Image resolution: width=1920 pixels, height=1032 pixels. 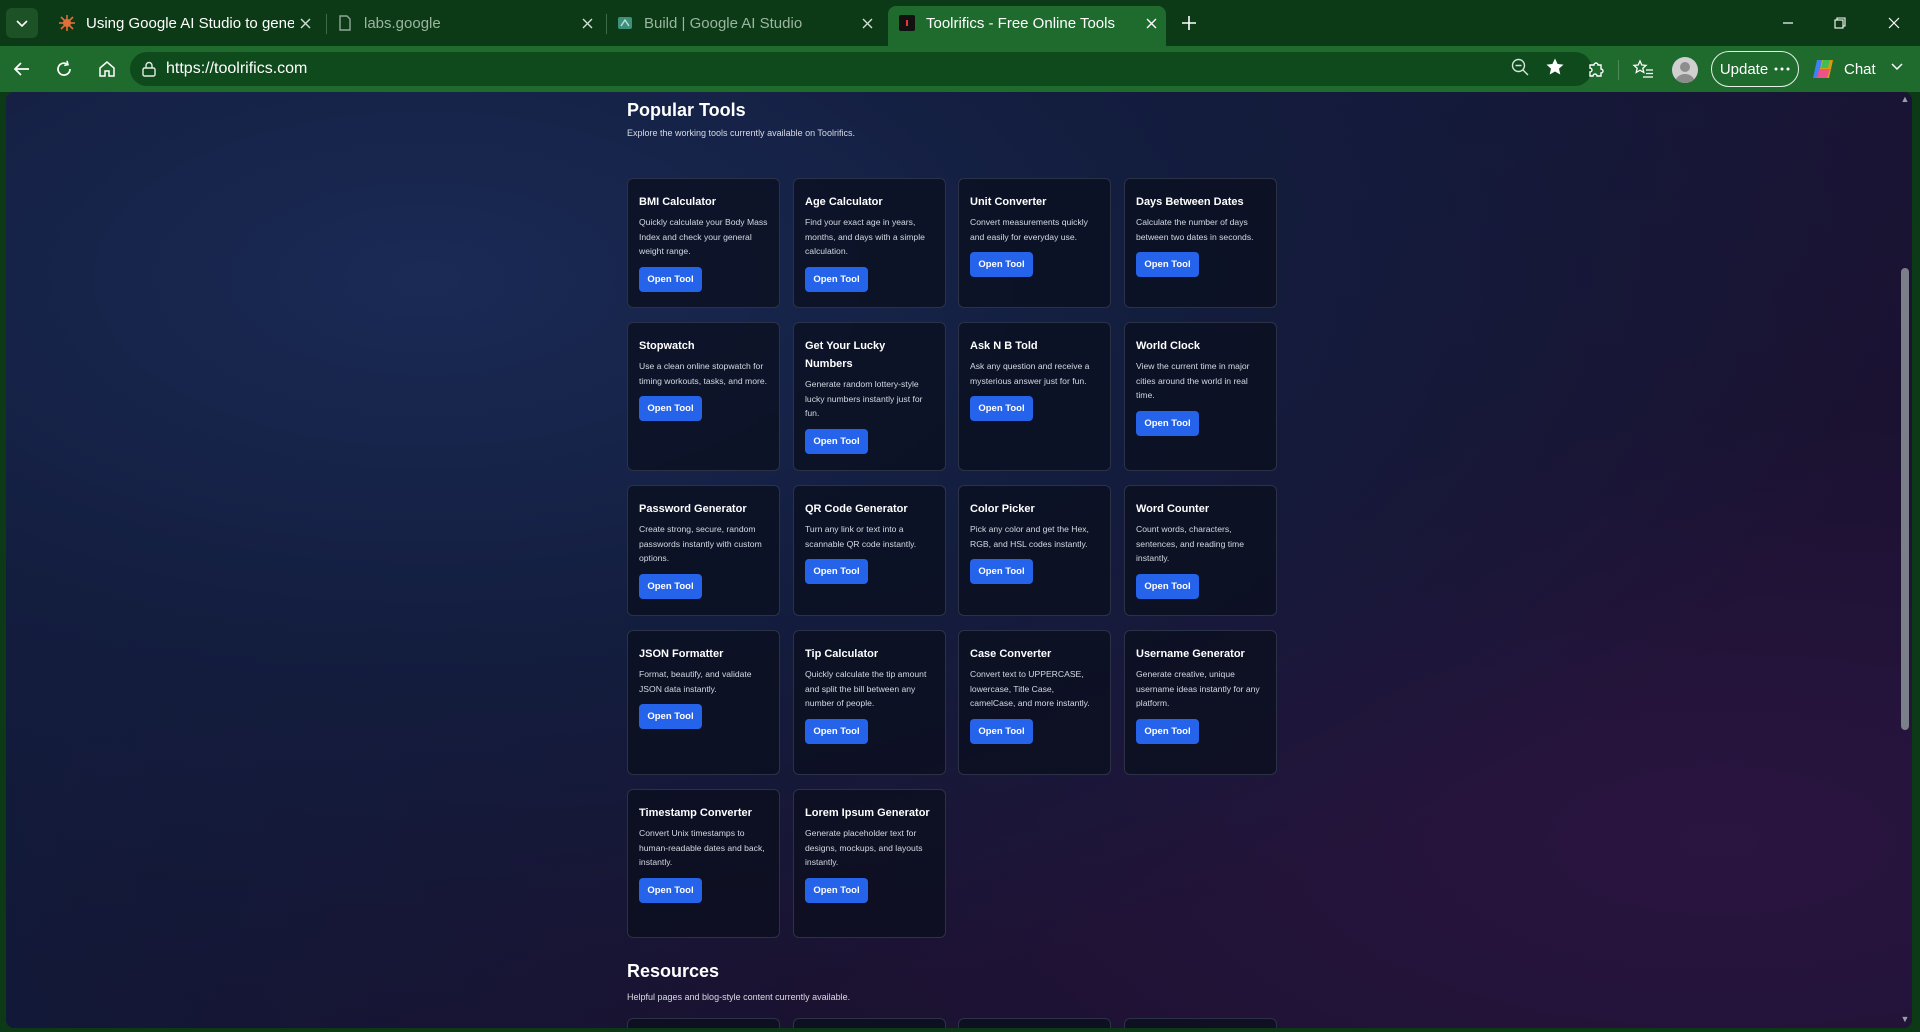 What do you see at coordinates (867, 813) in the screenshot?
I see `card-title: Lorem Ipsum Generator` at bounding box center [867, 813].